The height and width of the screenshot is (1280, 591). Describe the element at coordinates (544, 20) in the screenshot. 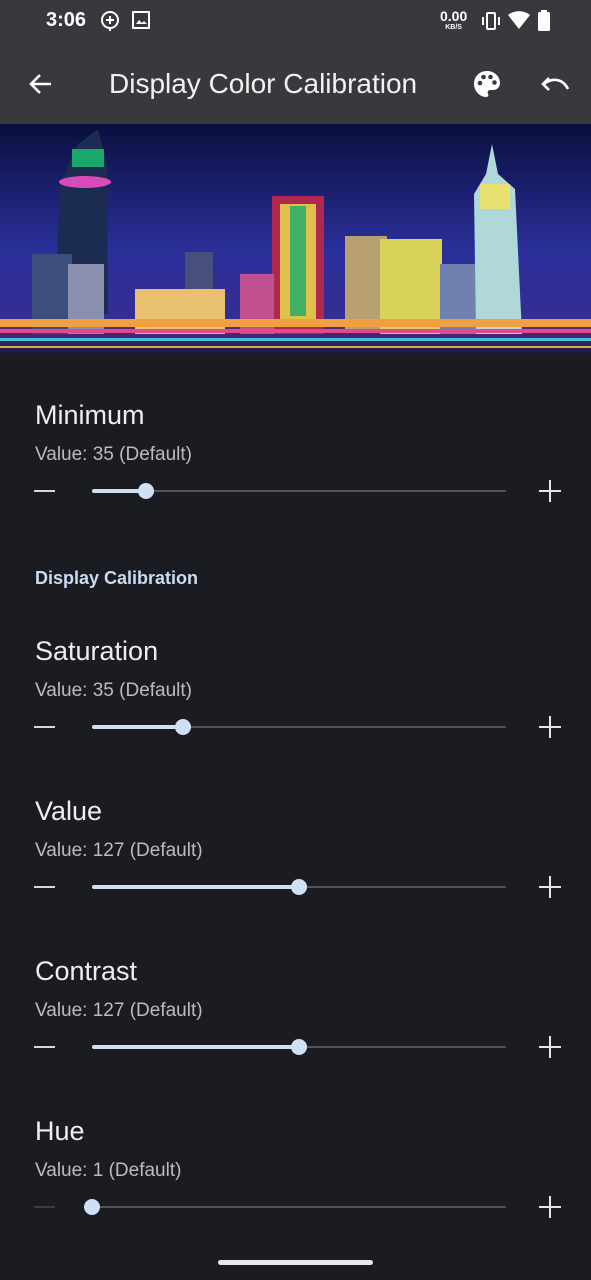

I see `battery-icon` at that location.